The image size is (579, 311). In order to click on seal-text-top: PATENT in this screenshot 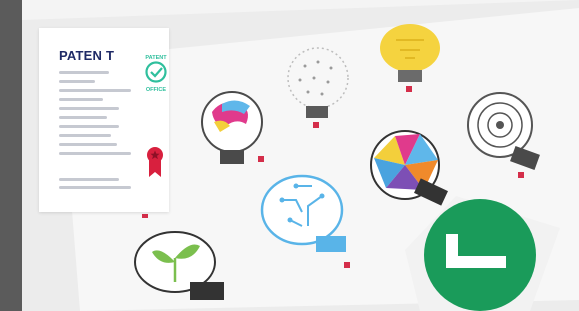, I will do `click(156, 58)`.